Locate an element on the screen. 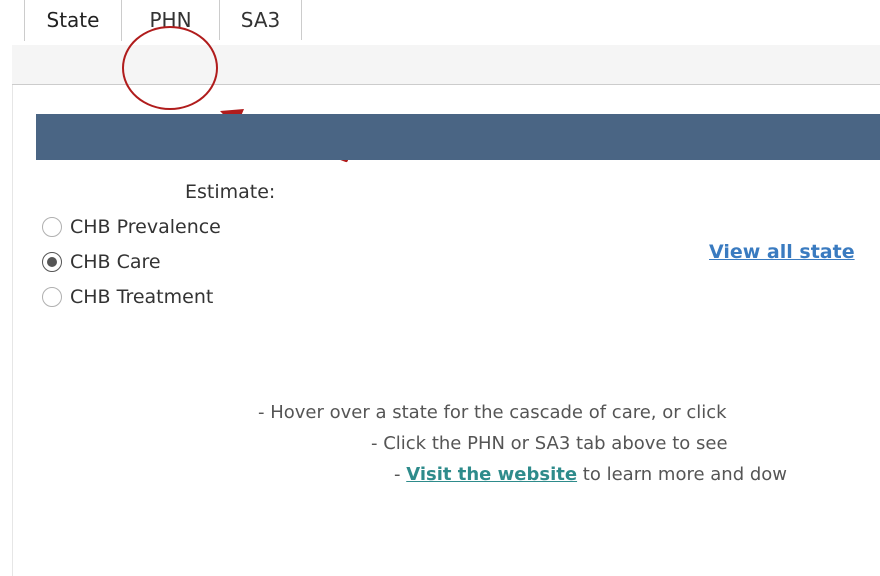 The width and height of the screenshot is (880, 576). radio-dot is located at coordinates (52, 262).